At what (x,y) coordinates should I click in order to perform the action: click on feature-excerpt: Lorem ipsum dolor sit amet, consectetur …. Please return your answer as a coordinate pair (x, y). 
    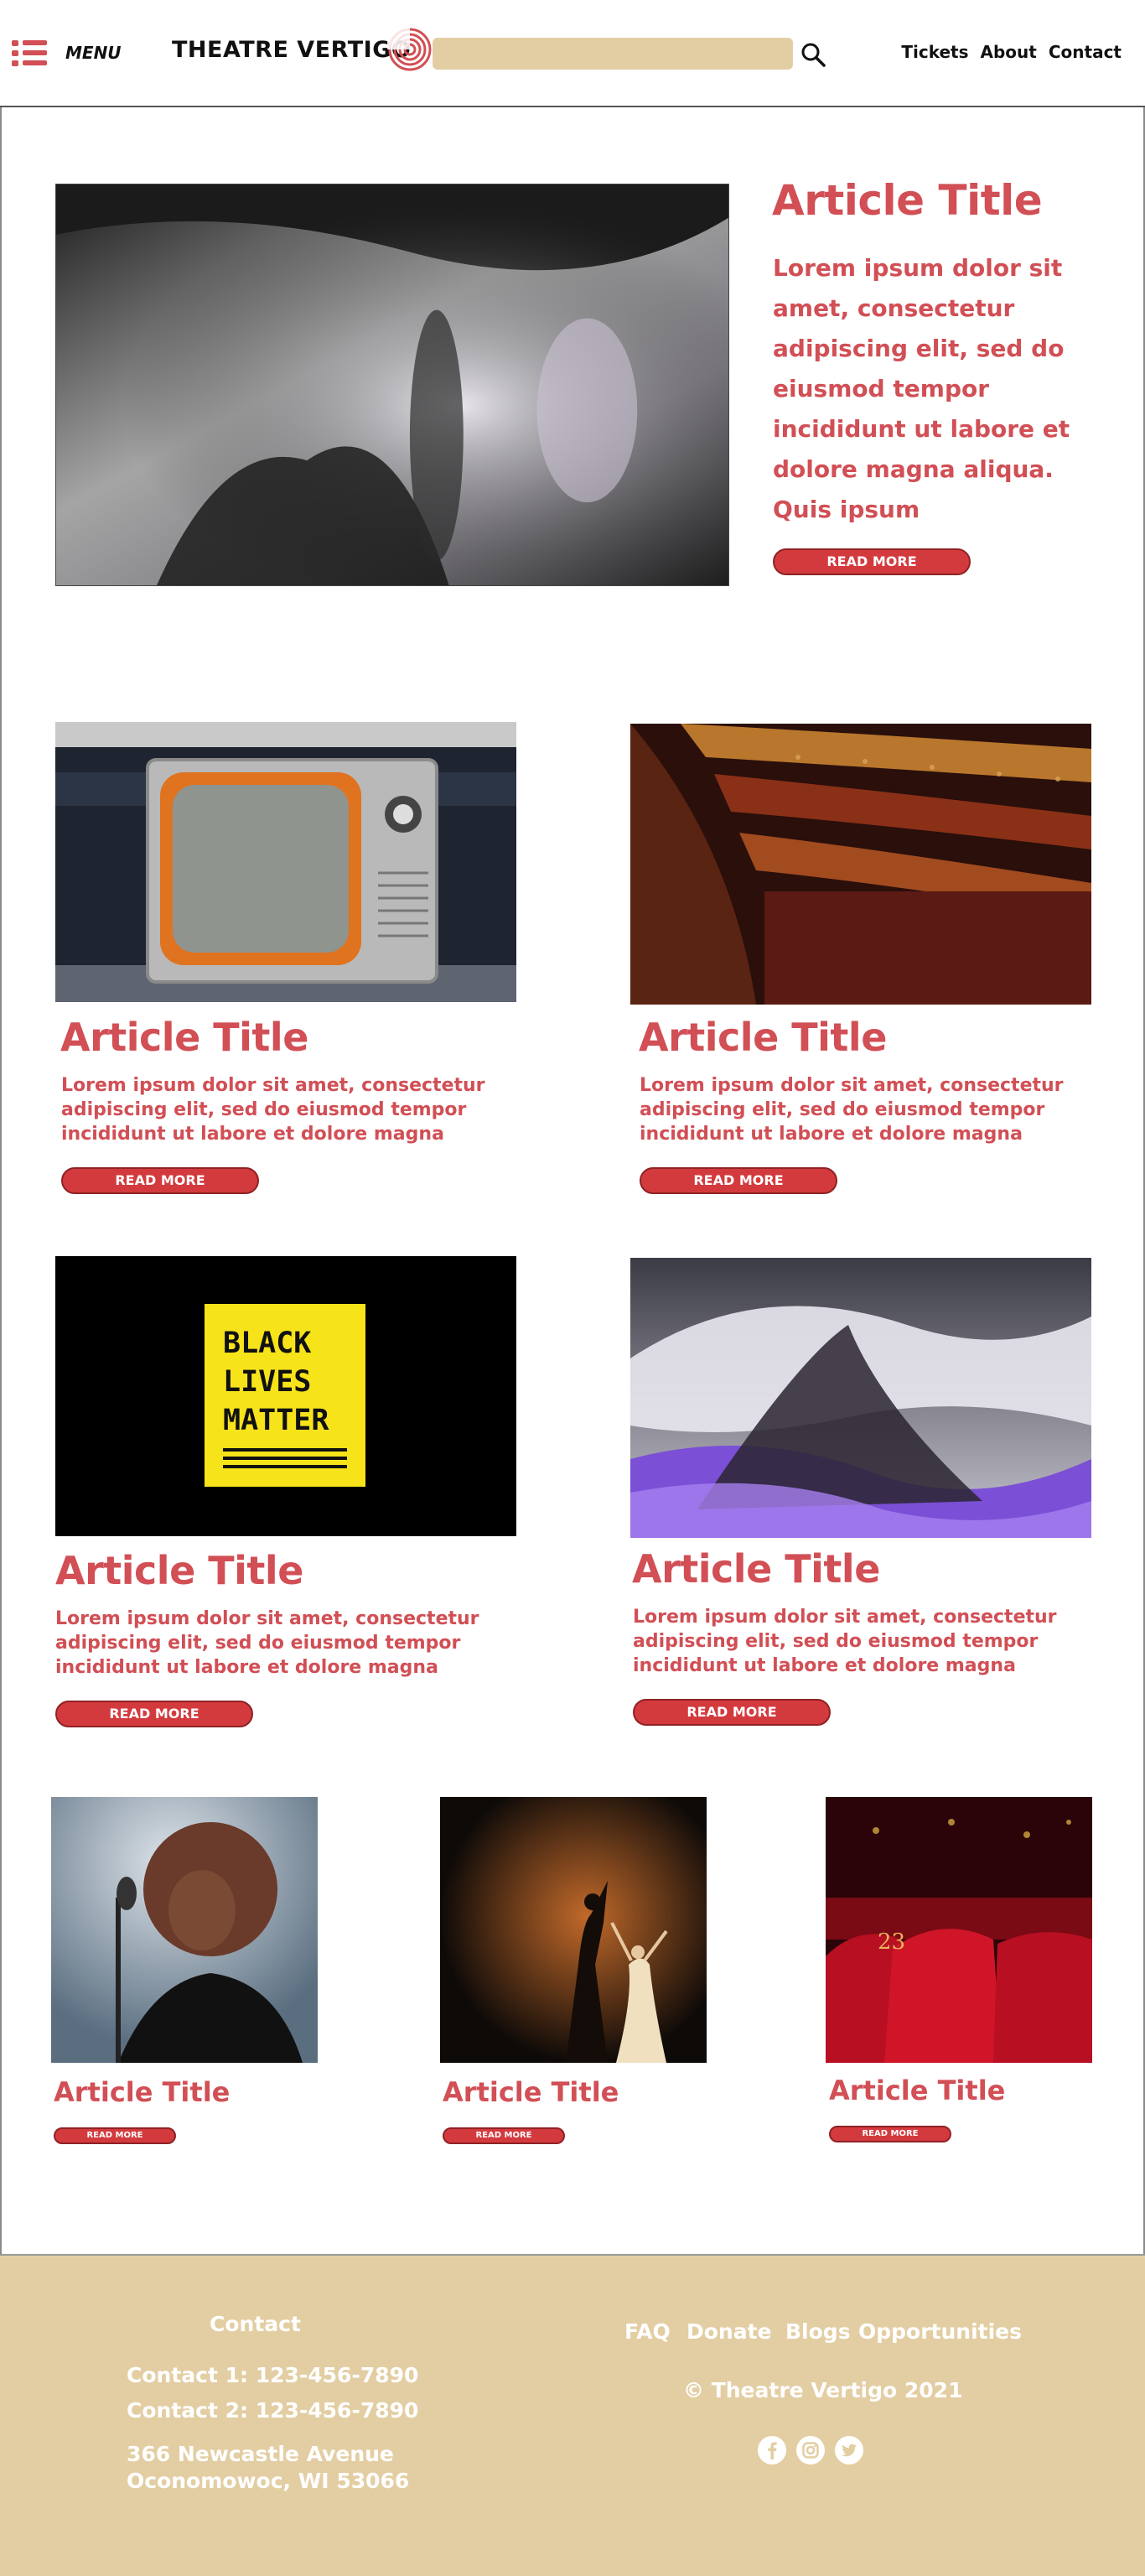
    Looking at the image, I should click on (922, 388).